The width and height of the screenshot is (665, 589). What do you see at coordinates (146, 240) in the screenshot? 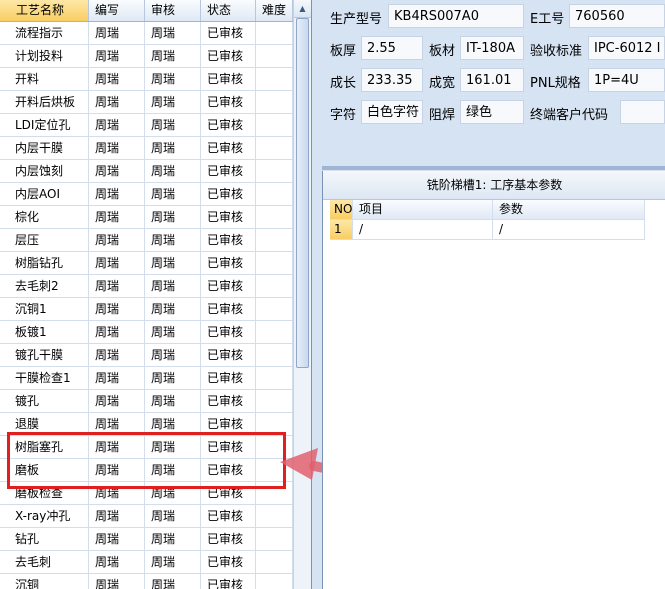
I see `table-row: 层压 周瑞 周瑞 已审核` at bounding box center [146, 240].